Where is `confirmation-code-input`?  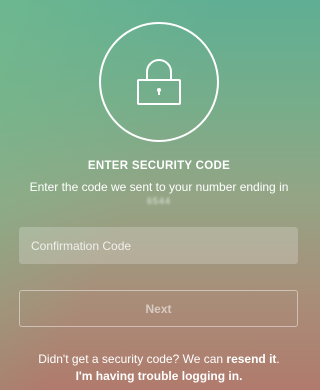
confirmation-code-input is located at coordinates (158, 245).